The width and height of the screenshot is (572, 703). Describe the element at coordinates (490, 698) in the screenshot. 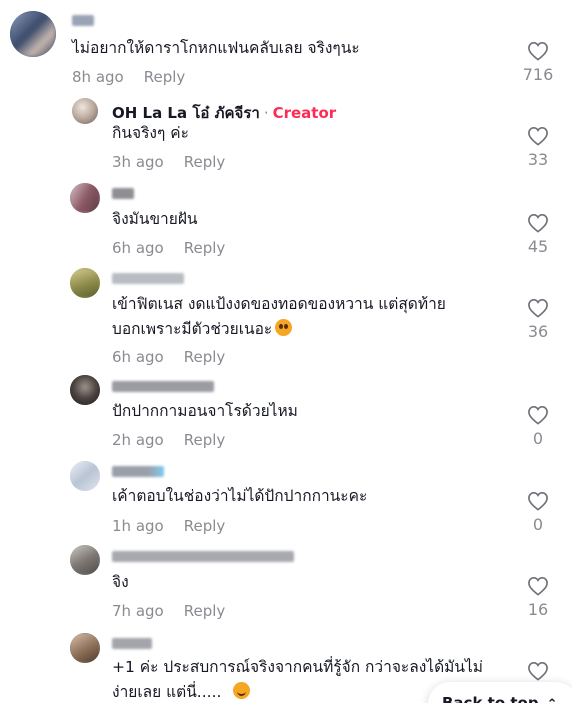

I see `back-to-top-label: Back to top` at that location.